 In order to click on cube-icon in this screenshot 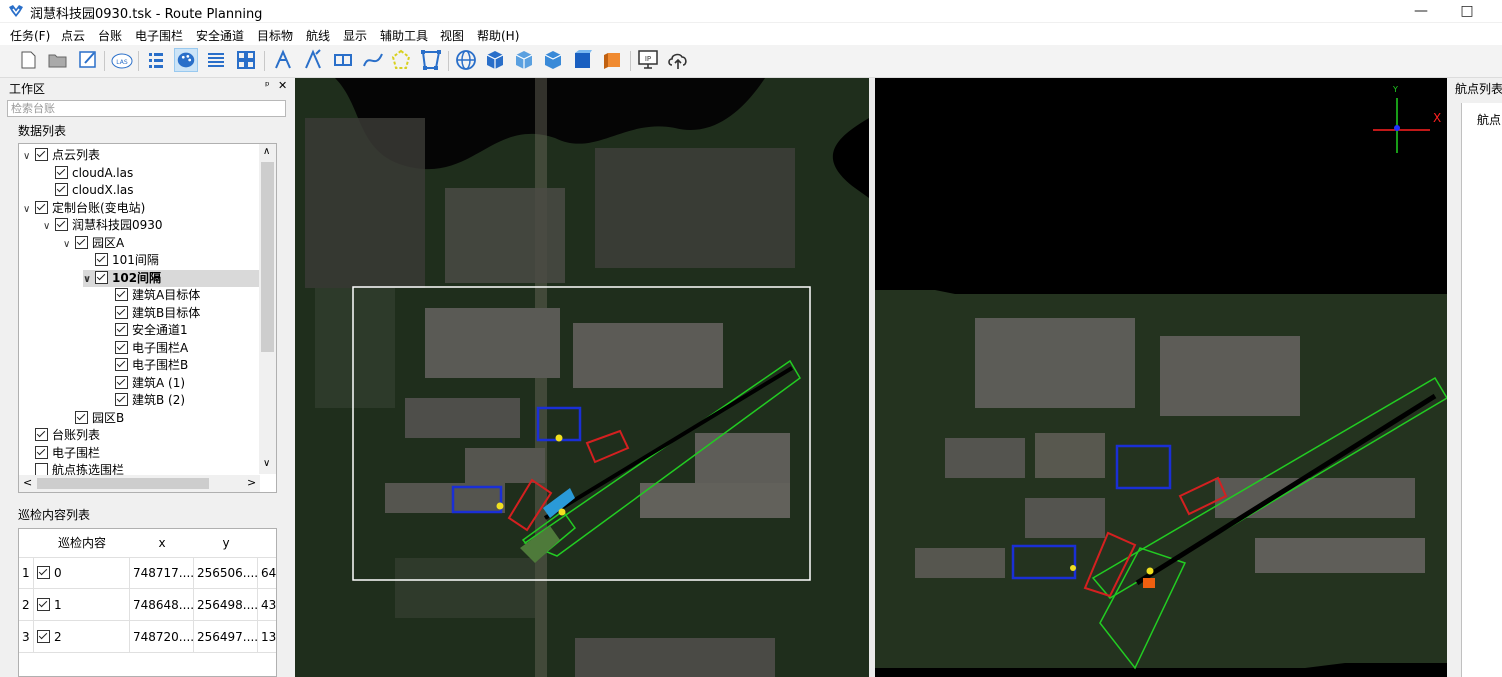, I will do `click(495, 60)`.